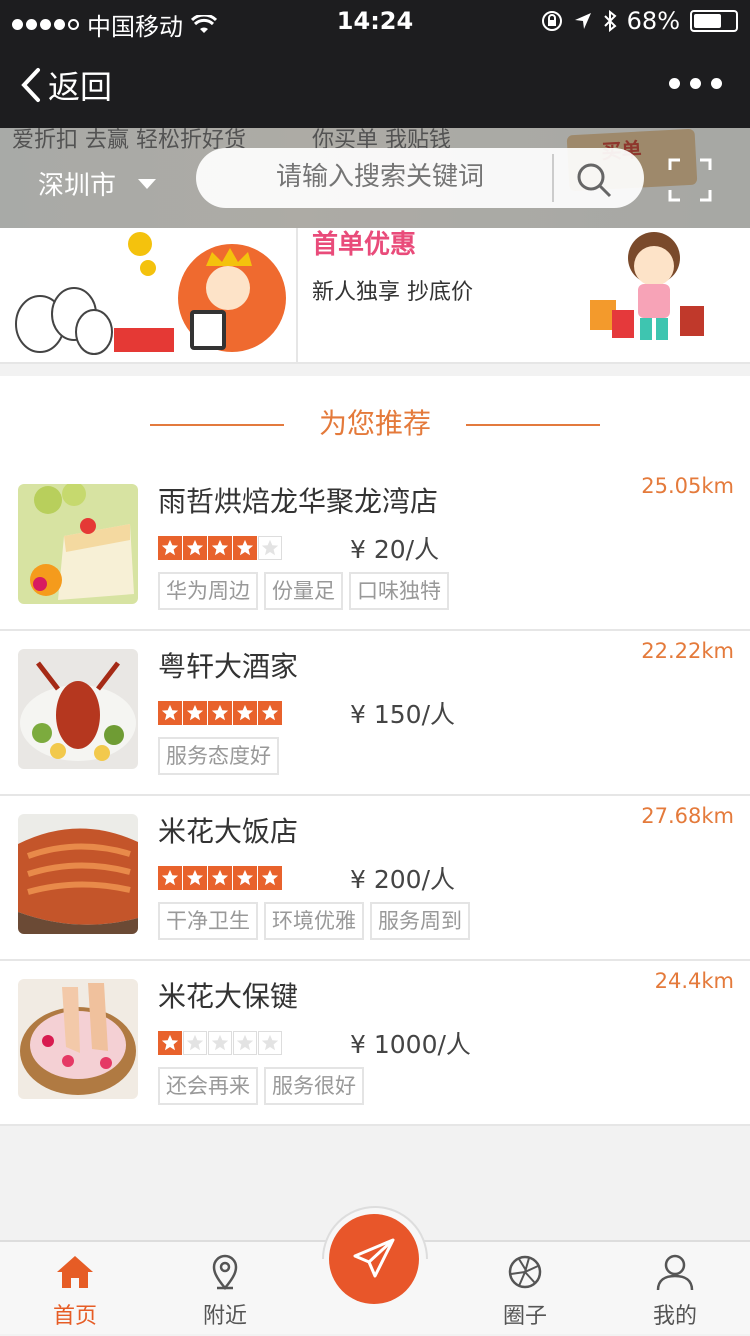 The image size is (750, 1336). What do you see at coordinates (594, 180) in the screenshot?
I see `search-icon` at bounding box center [594, 180].